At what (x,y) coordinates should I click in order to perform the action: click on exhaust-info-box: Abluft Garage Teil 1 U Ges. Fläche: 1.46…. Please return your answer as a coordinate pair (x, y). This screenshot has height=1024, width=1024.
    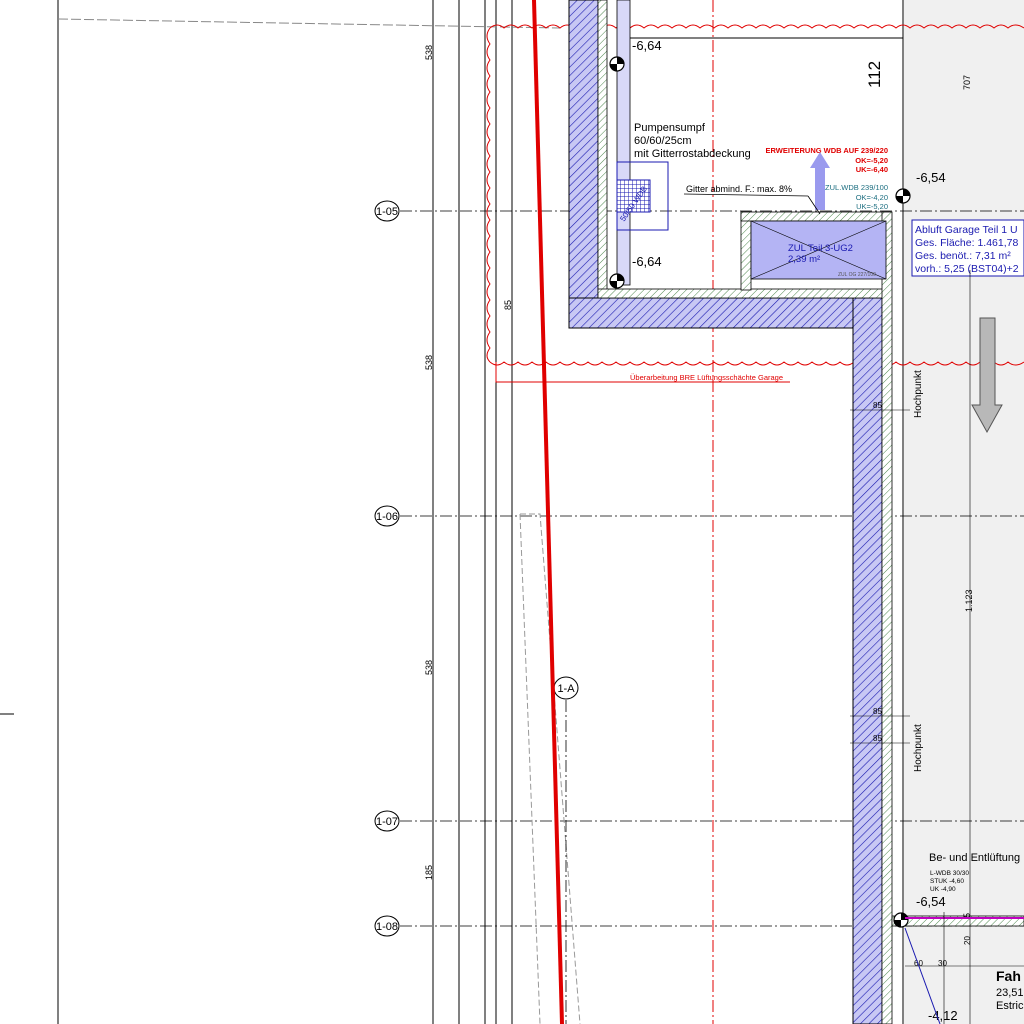
    Looking at the image, I should click on (967, 248).